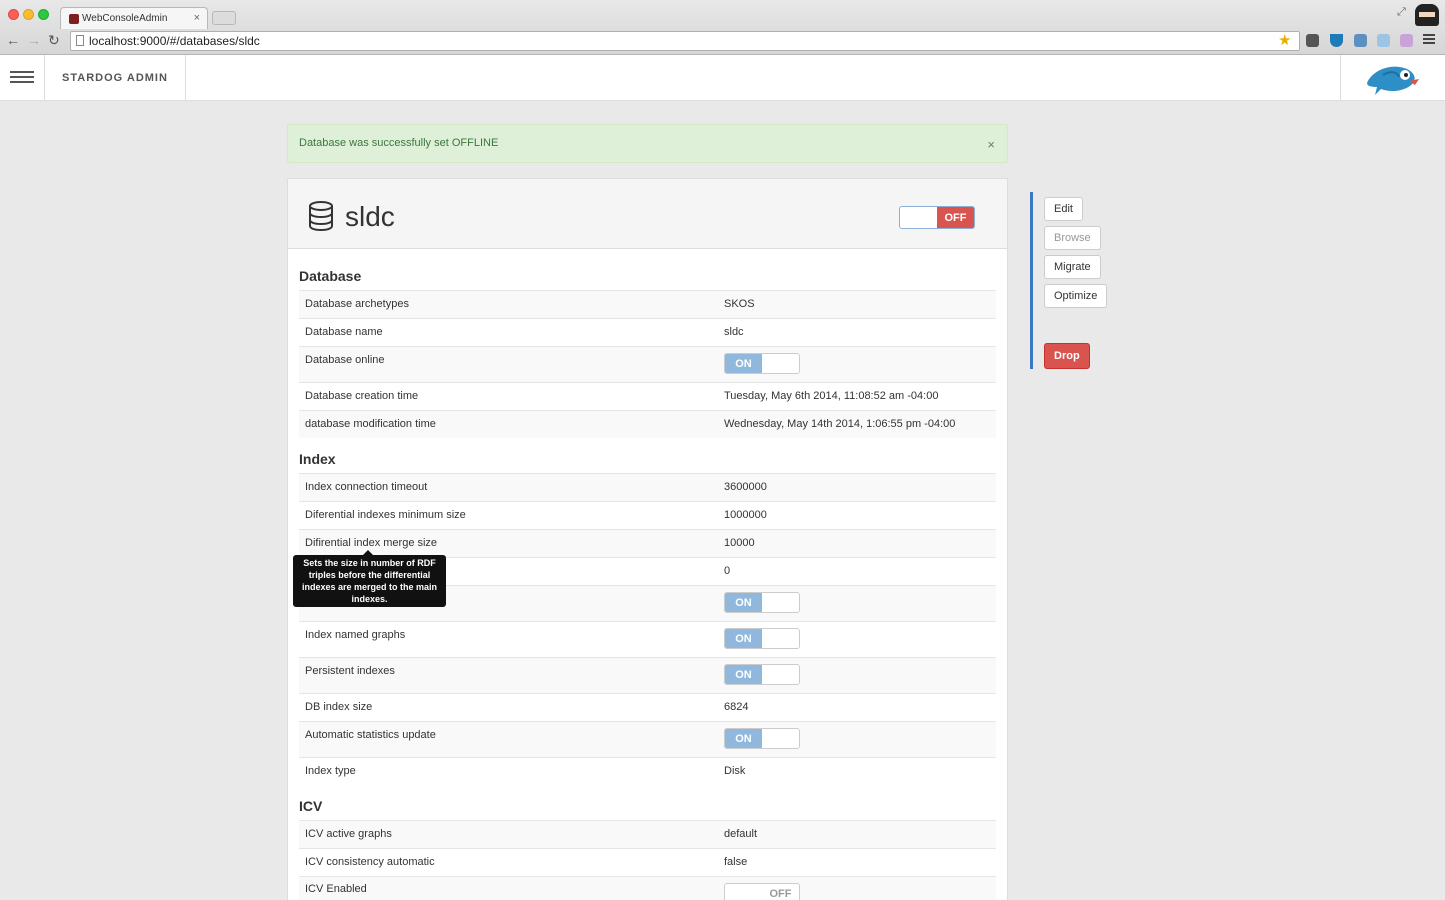 The width and height of the screenshot is (1445, 900). What do you see at coordinates (647, 834) in the screenshot?
I see `table-row: ICV active graphs default` at bounding box center [647, 834].